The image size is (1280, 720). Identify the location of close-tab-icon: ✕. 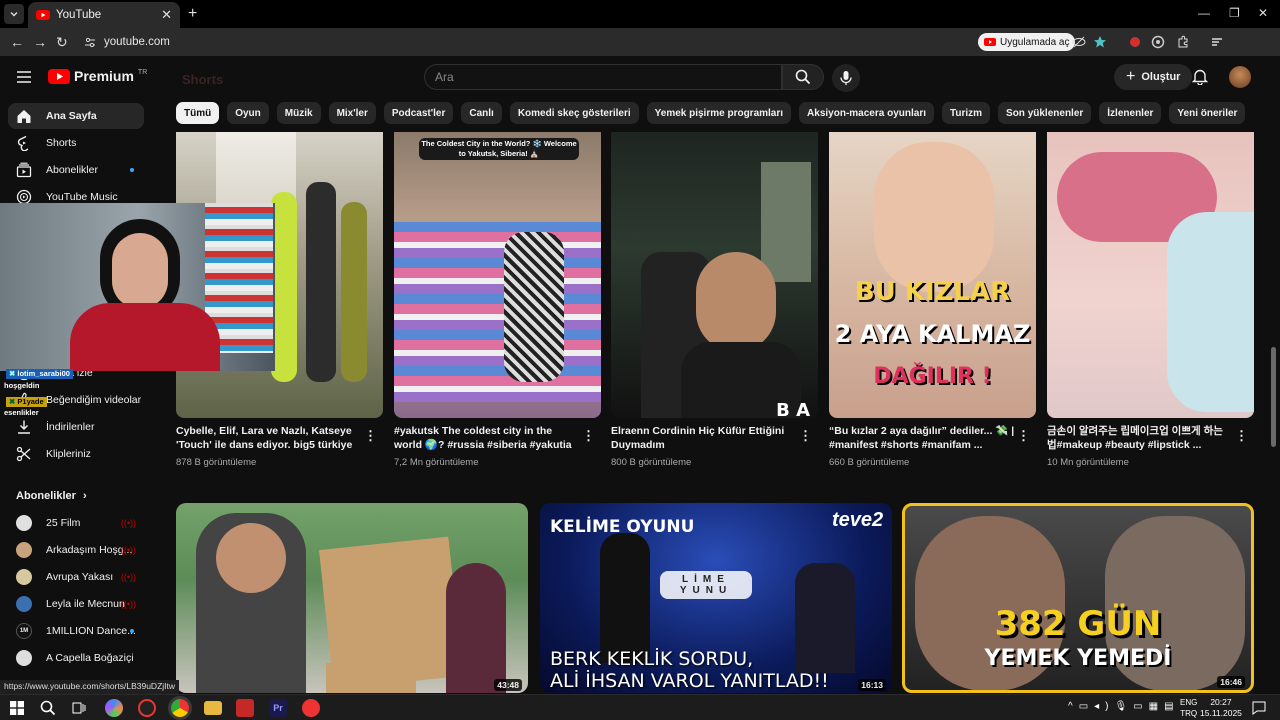
(166, 15).